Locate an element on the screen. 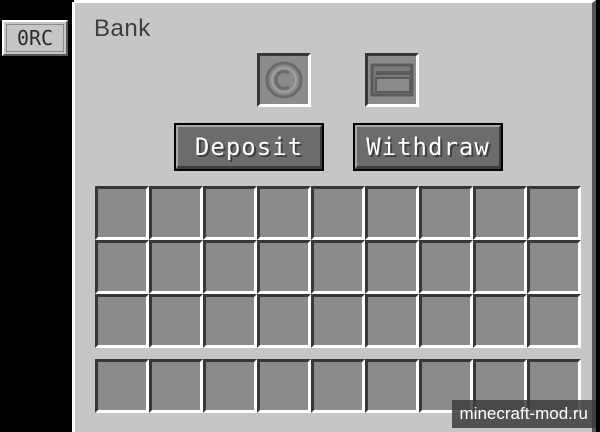  deposit-button: Deposit is located at coordinates (249, 147).